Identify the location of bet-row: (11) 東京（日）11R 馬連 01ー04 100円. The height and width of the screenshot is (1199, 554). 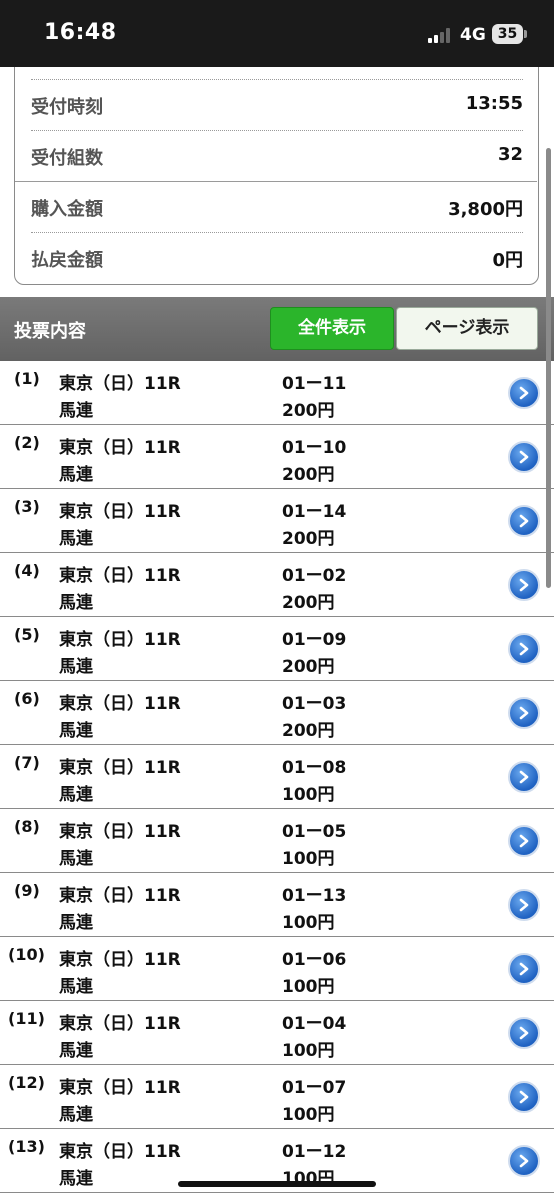
(277, 1033).